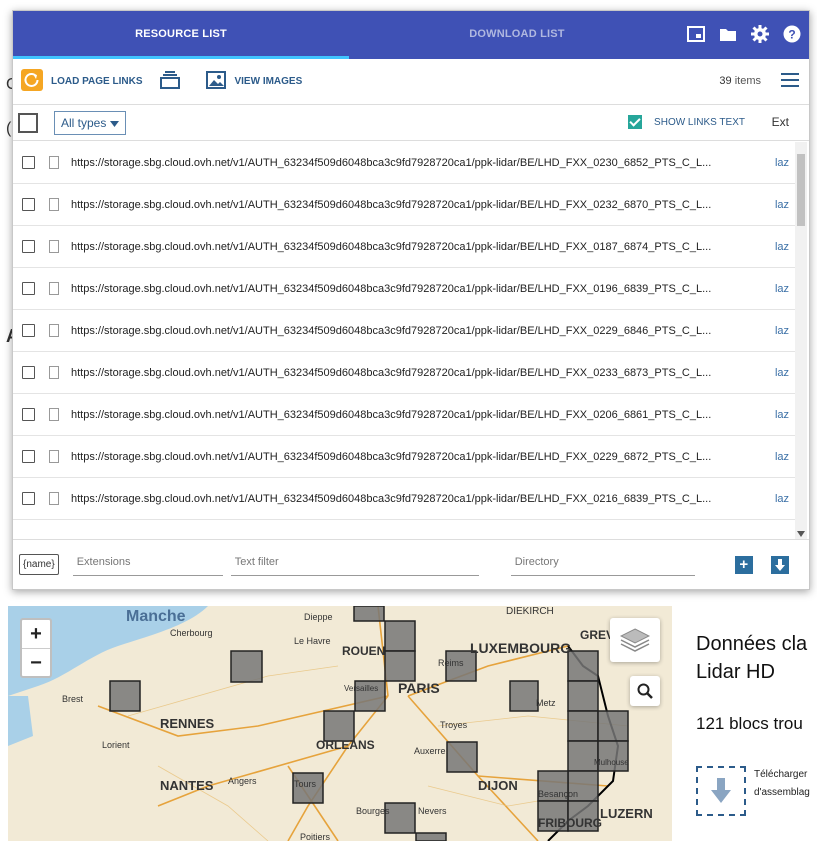 Image resolution: width=817 pixels, height=841 pixels. What do you see at coordinates (781, 774) in the screenshot?
I see `download-text-line1: Télécharger` at bounding box center [781, 774].